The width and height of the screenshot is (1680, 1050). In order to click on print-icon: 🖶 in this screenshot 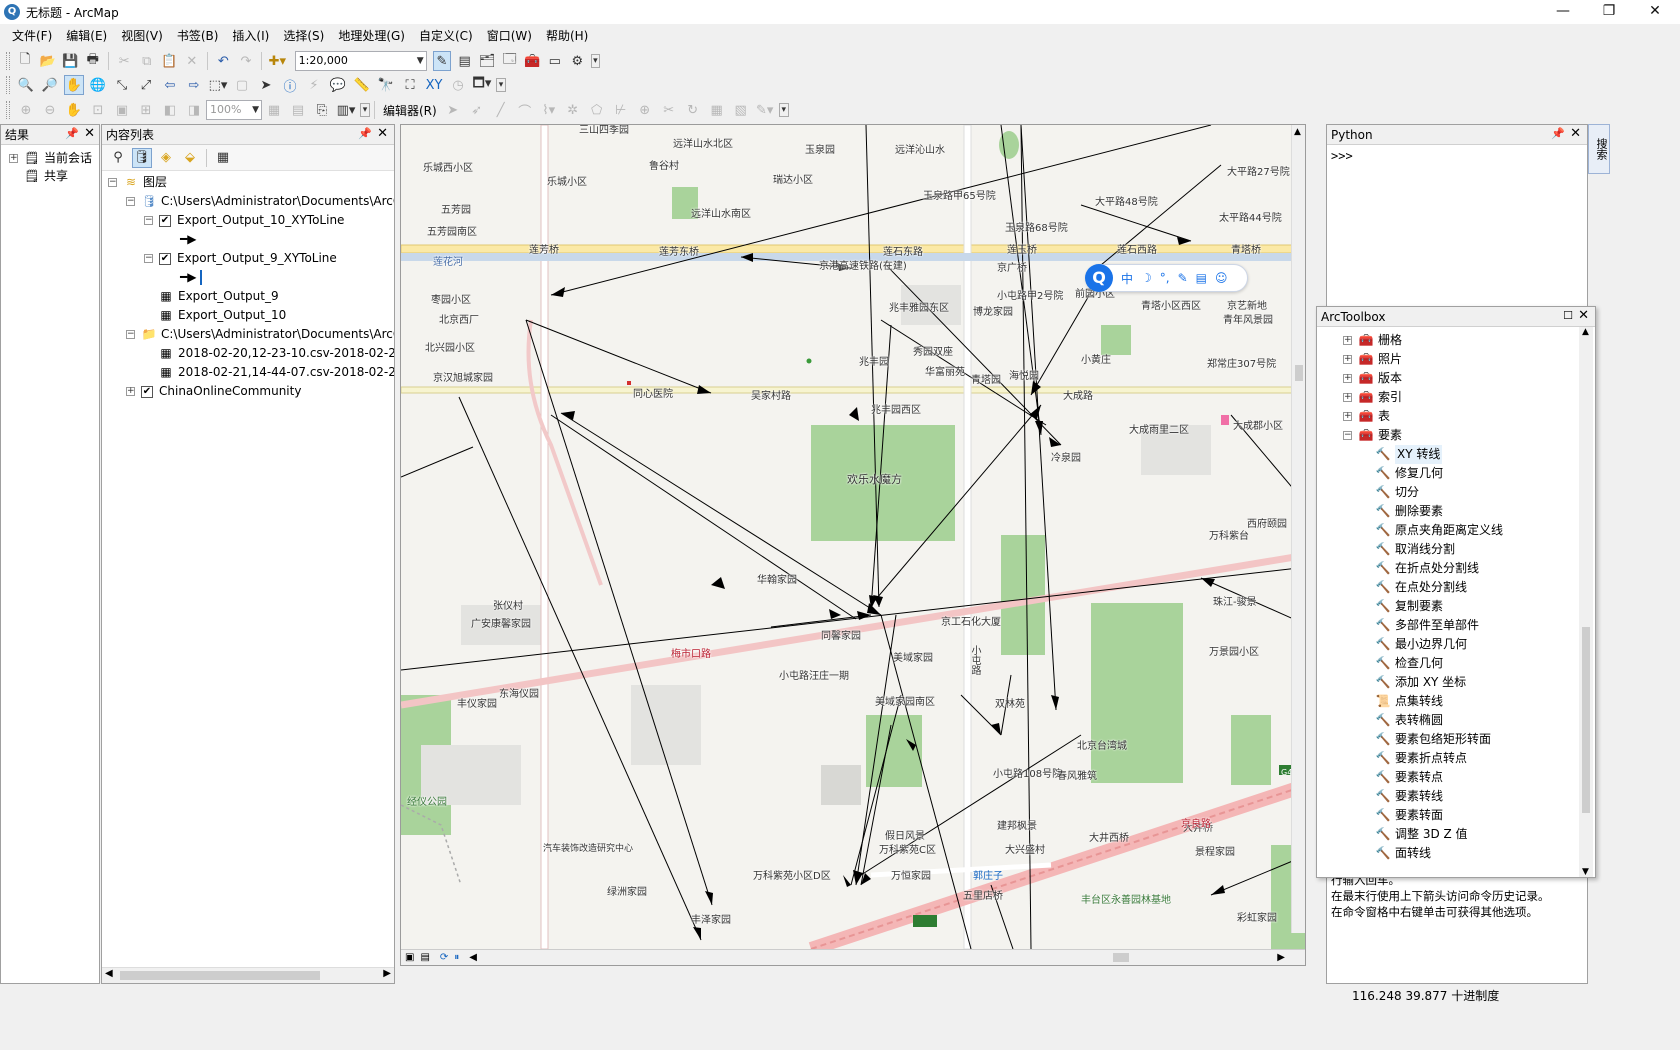, I will do `click(93, 61)`.